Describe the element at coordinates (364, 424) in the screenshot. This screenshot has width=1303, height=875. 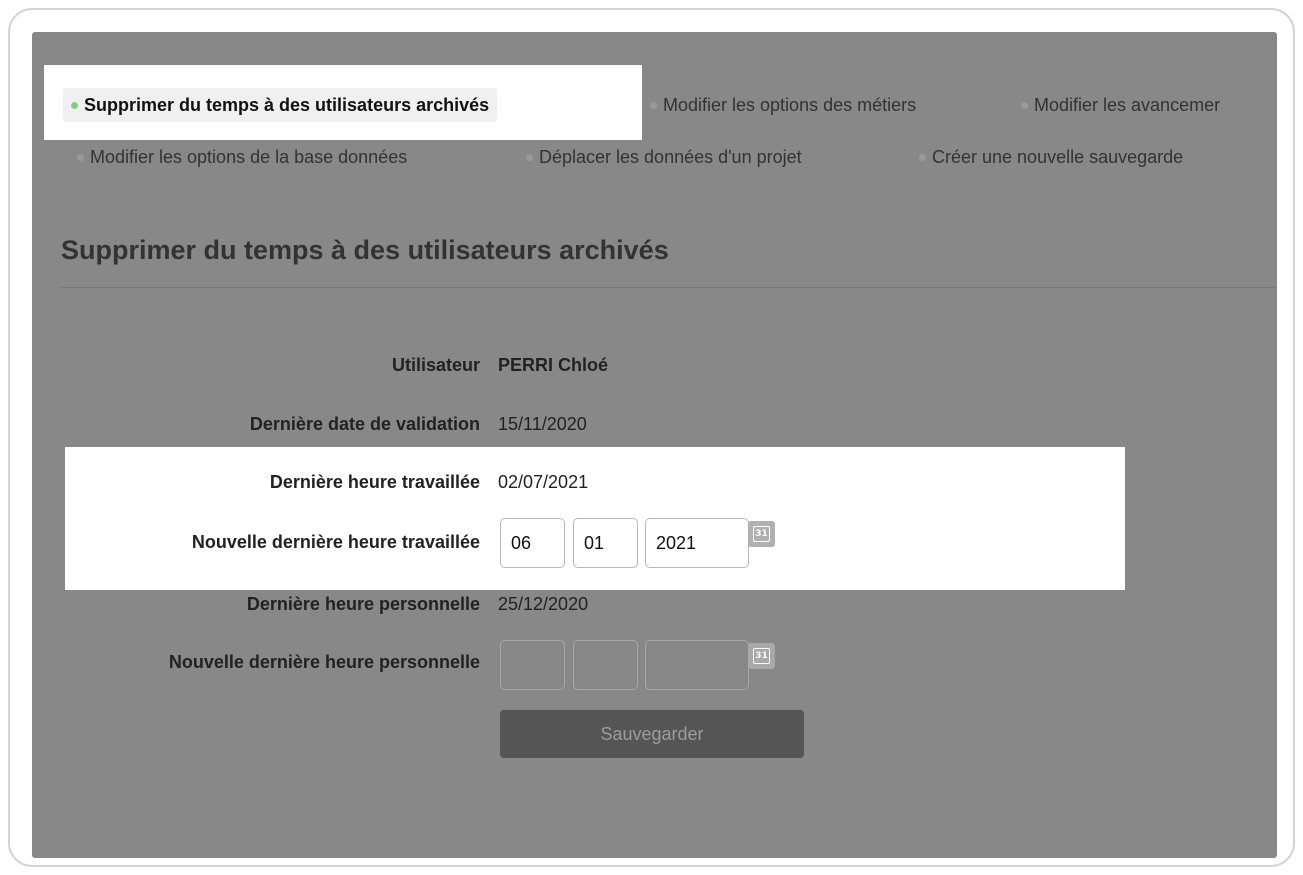
I see `last-validation-label: Dernière date de validation` at that location.